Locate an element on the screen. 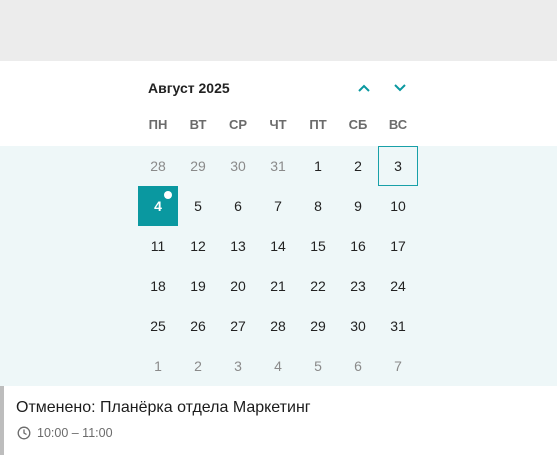  calendar-day: 20 is located at coordinates (238, 286).